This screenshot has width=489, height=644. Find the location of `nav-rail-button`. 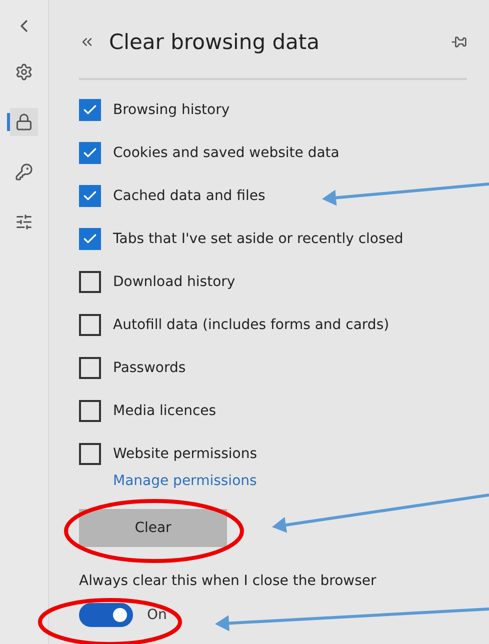

nav-rail-button is located at coordinates (24, 122).